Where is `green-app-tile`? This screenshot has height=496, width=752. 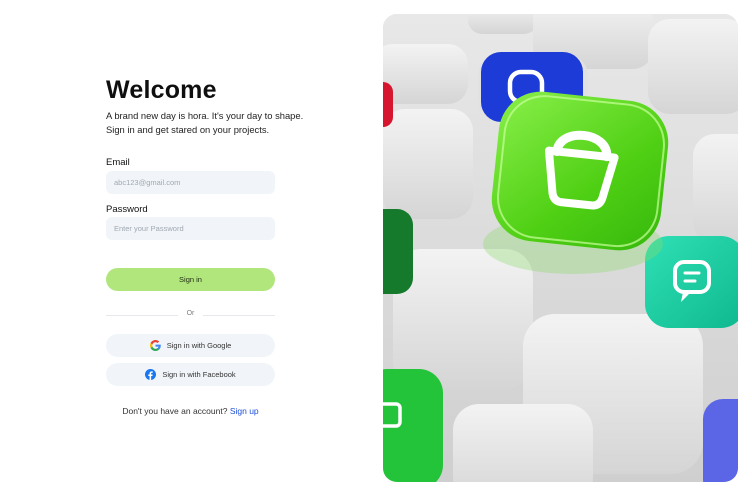 green-app-tile is located at coordinates (413, 425).